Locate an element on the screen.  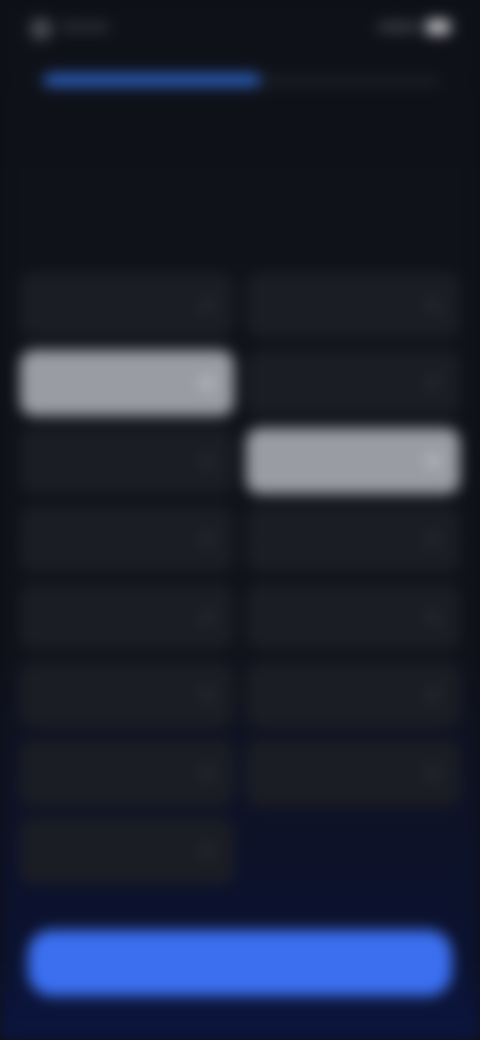
battery-icon is located at coordinates (438, 27).